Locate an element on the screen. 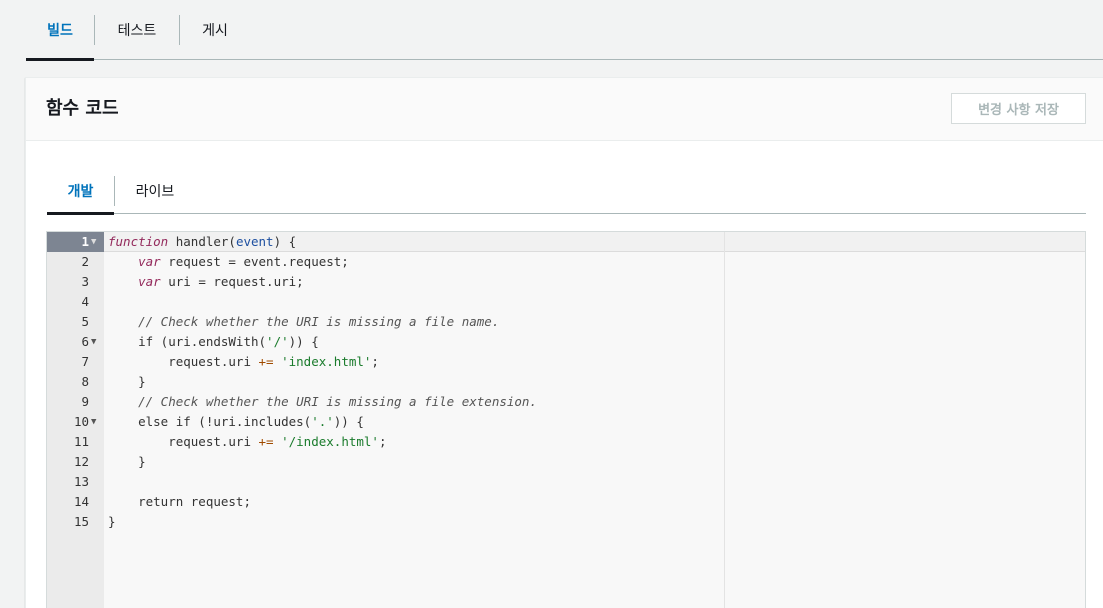  tab-live: 라이브 is located at coordinates (155, 190).